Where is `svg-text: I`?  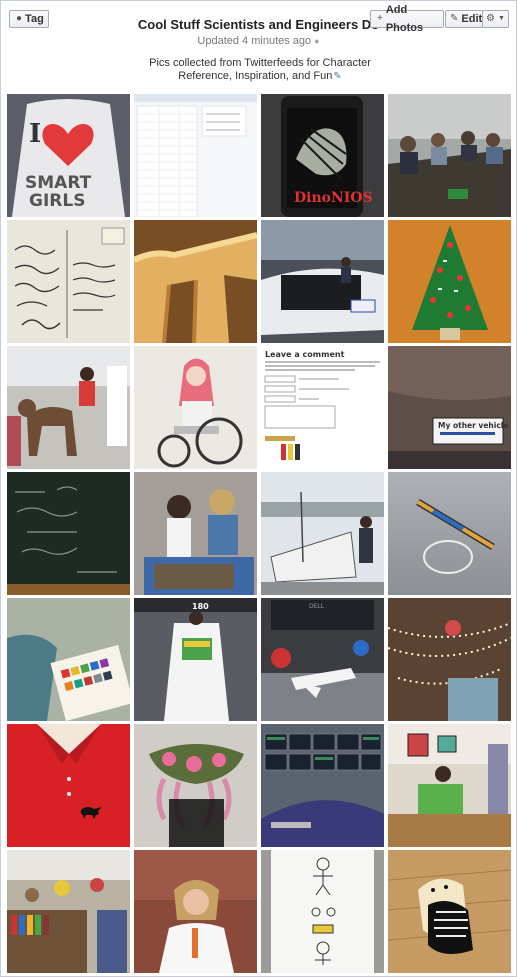
svg-text: I is located at coordinates (35, 134).